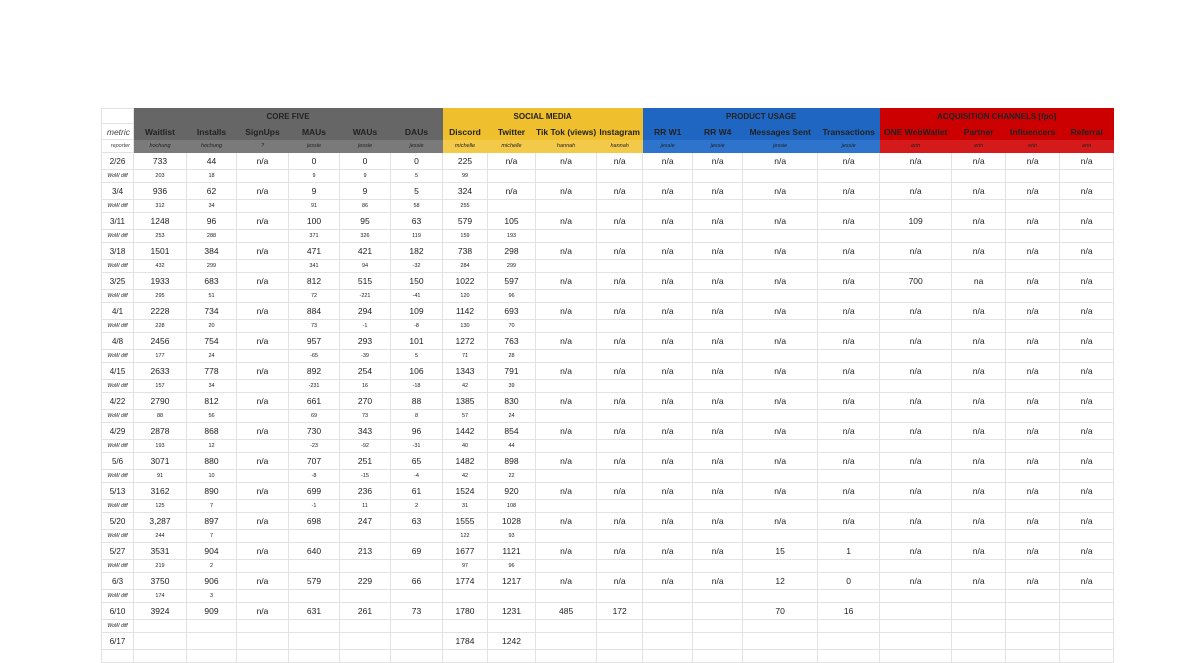 This screenshot has width=1200, height=663. Describe the element at coordinates (511, 551) in the screenshot. I see `value-cell: 1121` at that location.